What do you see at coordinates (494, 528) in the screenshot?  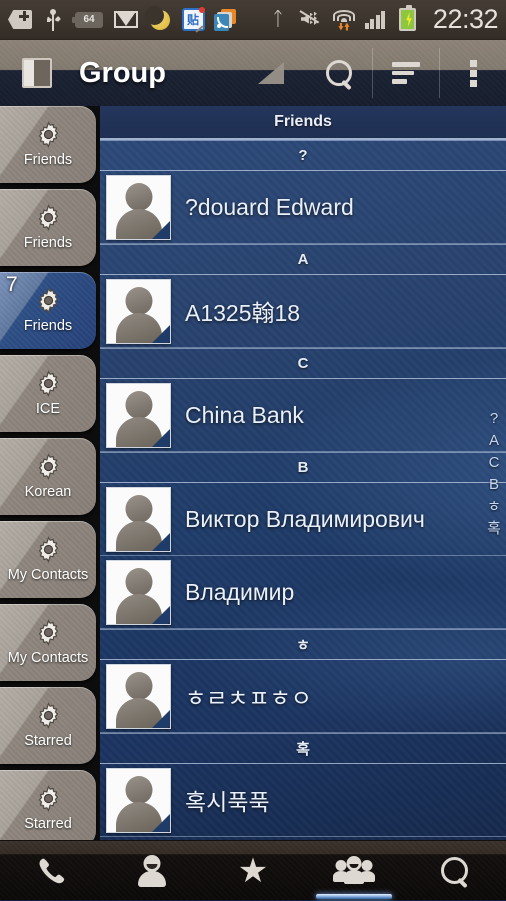 I see `index-letter: 혹` at bounding box center [494, 528].